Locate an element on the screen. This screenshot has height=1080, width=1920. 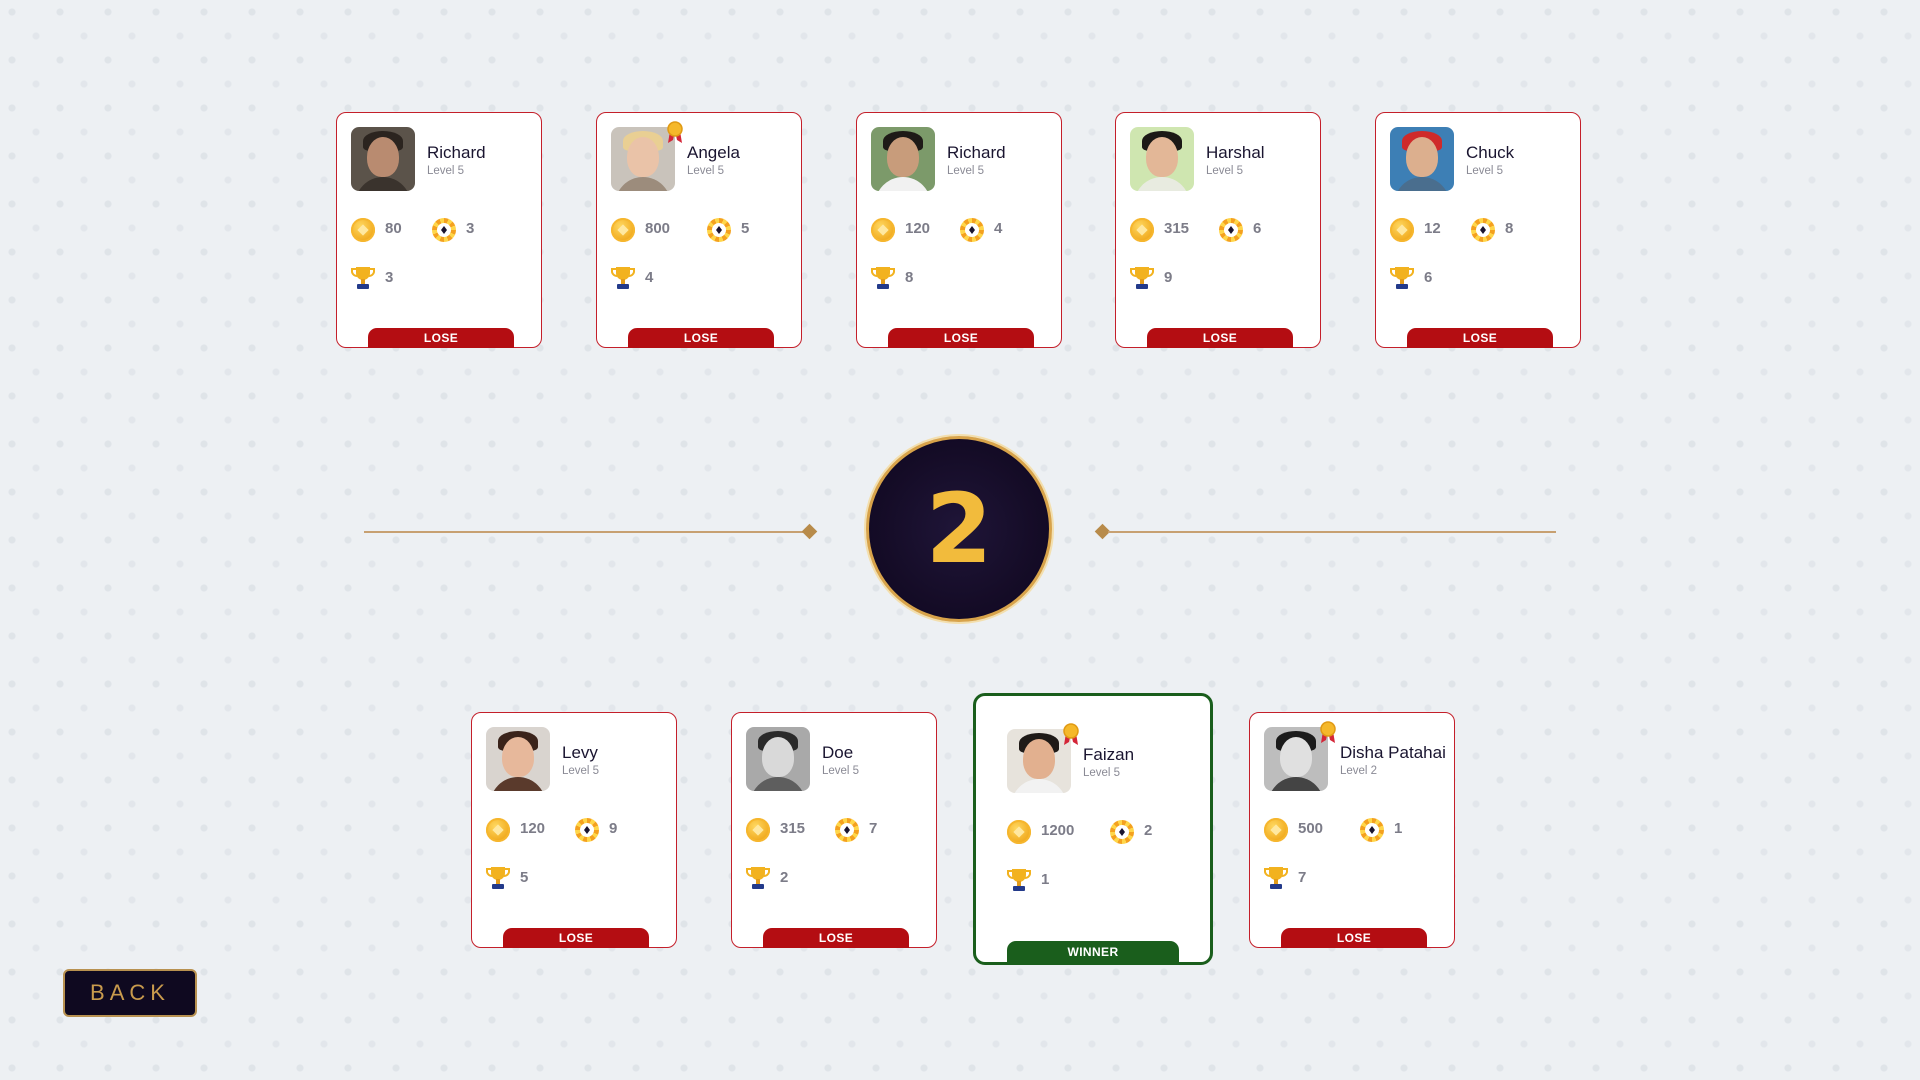
player-name: Disha Patahai is located at coordinates (1393, 752).